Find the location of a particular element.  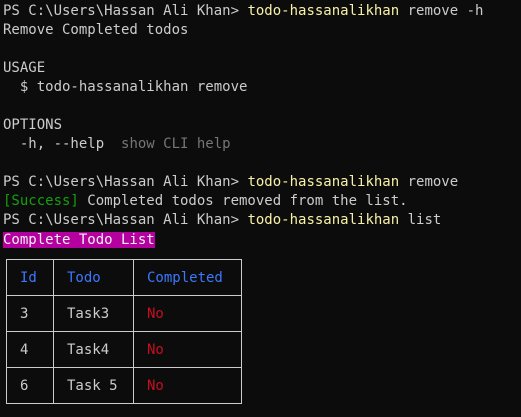

table-row: 4 Task4 No is located at coordinates (124, 349).